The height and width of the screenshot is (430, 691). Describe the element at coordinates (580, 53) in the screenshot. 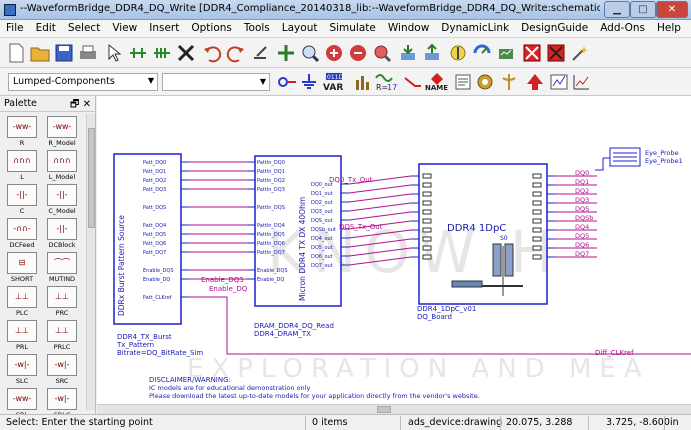

I see `wand-icon` at that location.